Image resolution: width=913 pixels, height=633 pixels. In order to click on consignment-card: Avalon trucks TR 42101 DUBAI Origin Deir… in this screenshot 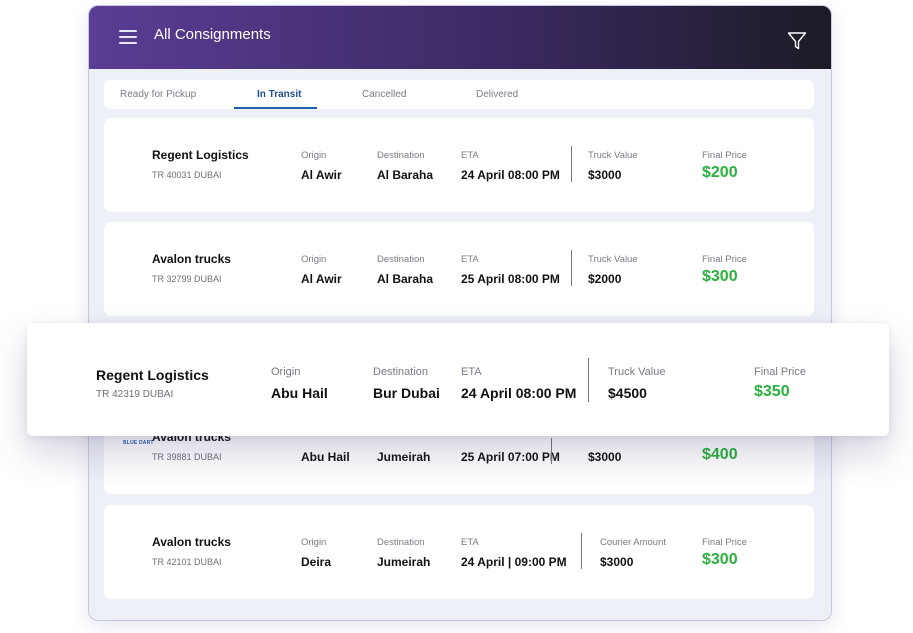, I will do `click(459, 552)`.